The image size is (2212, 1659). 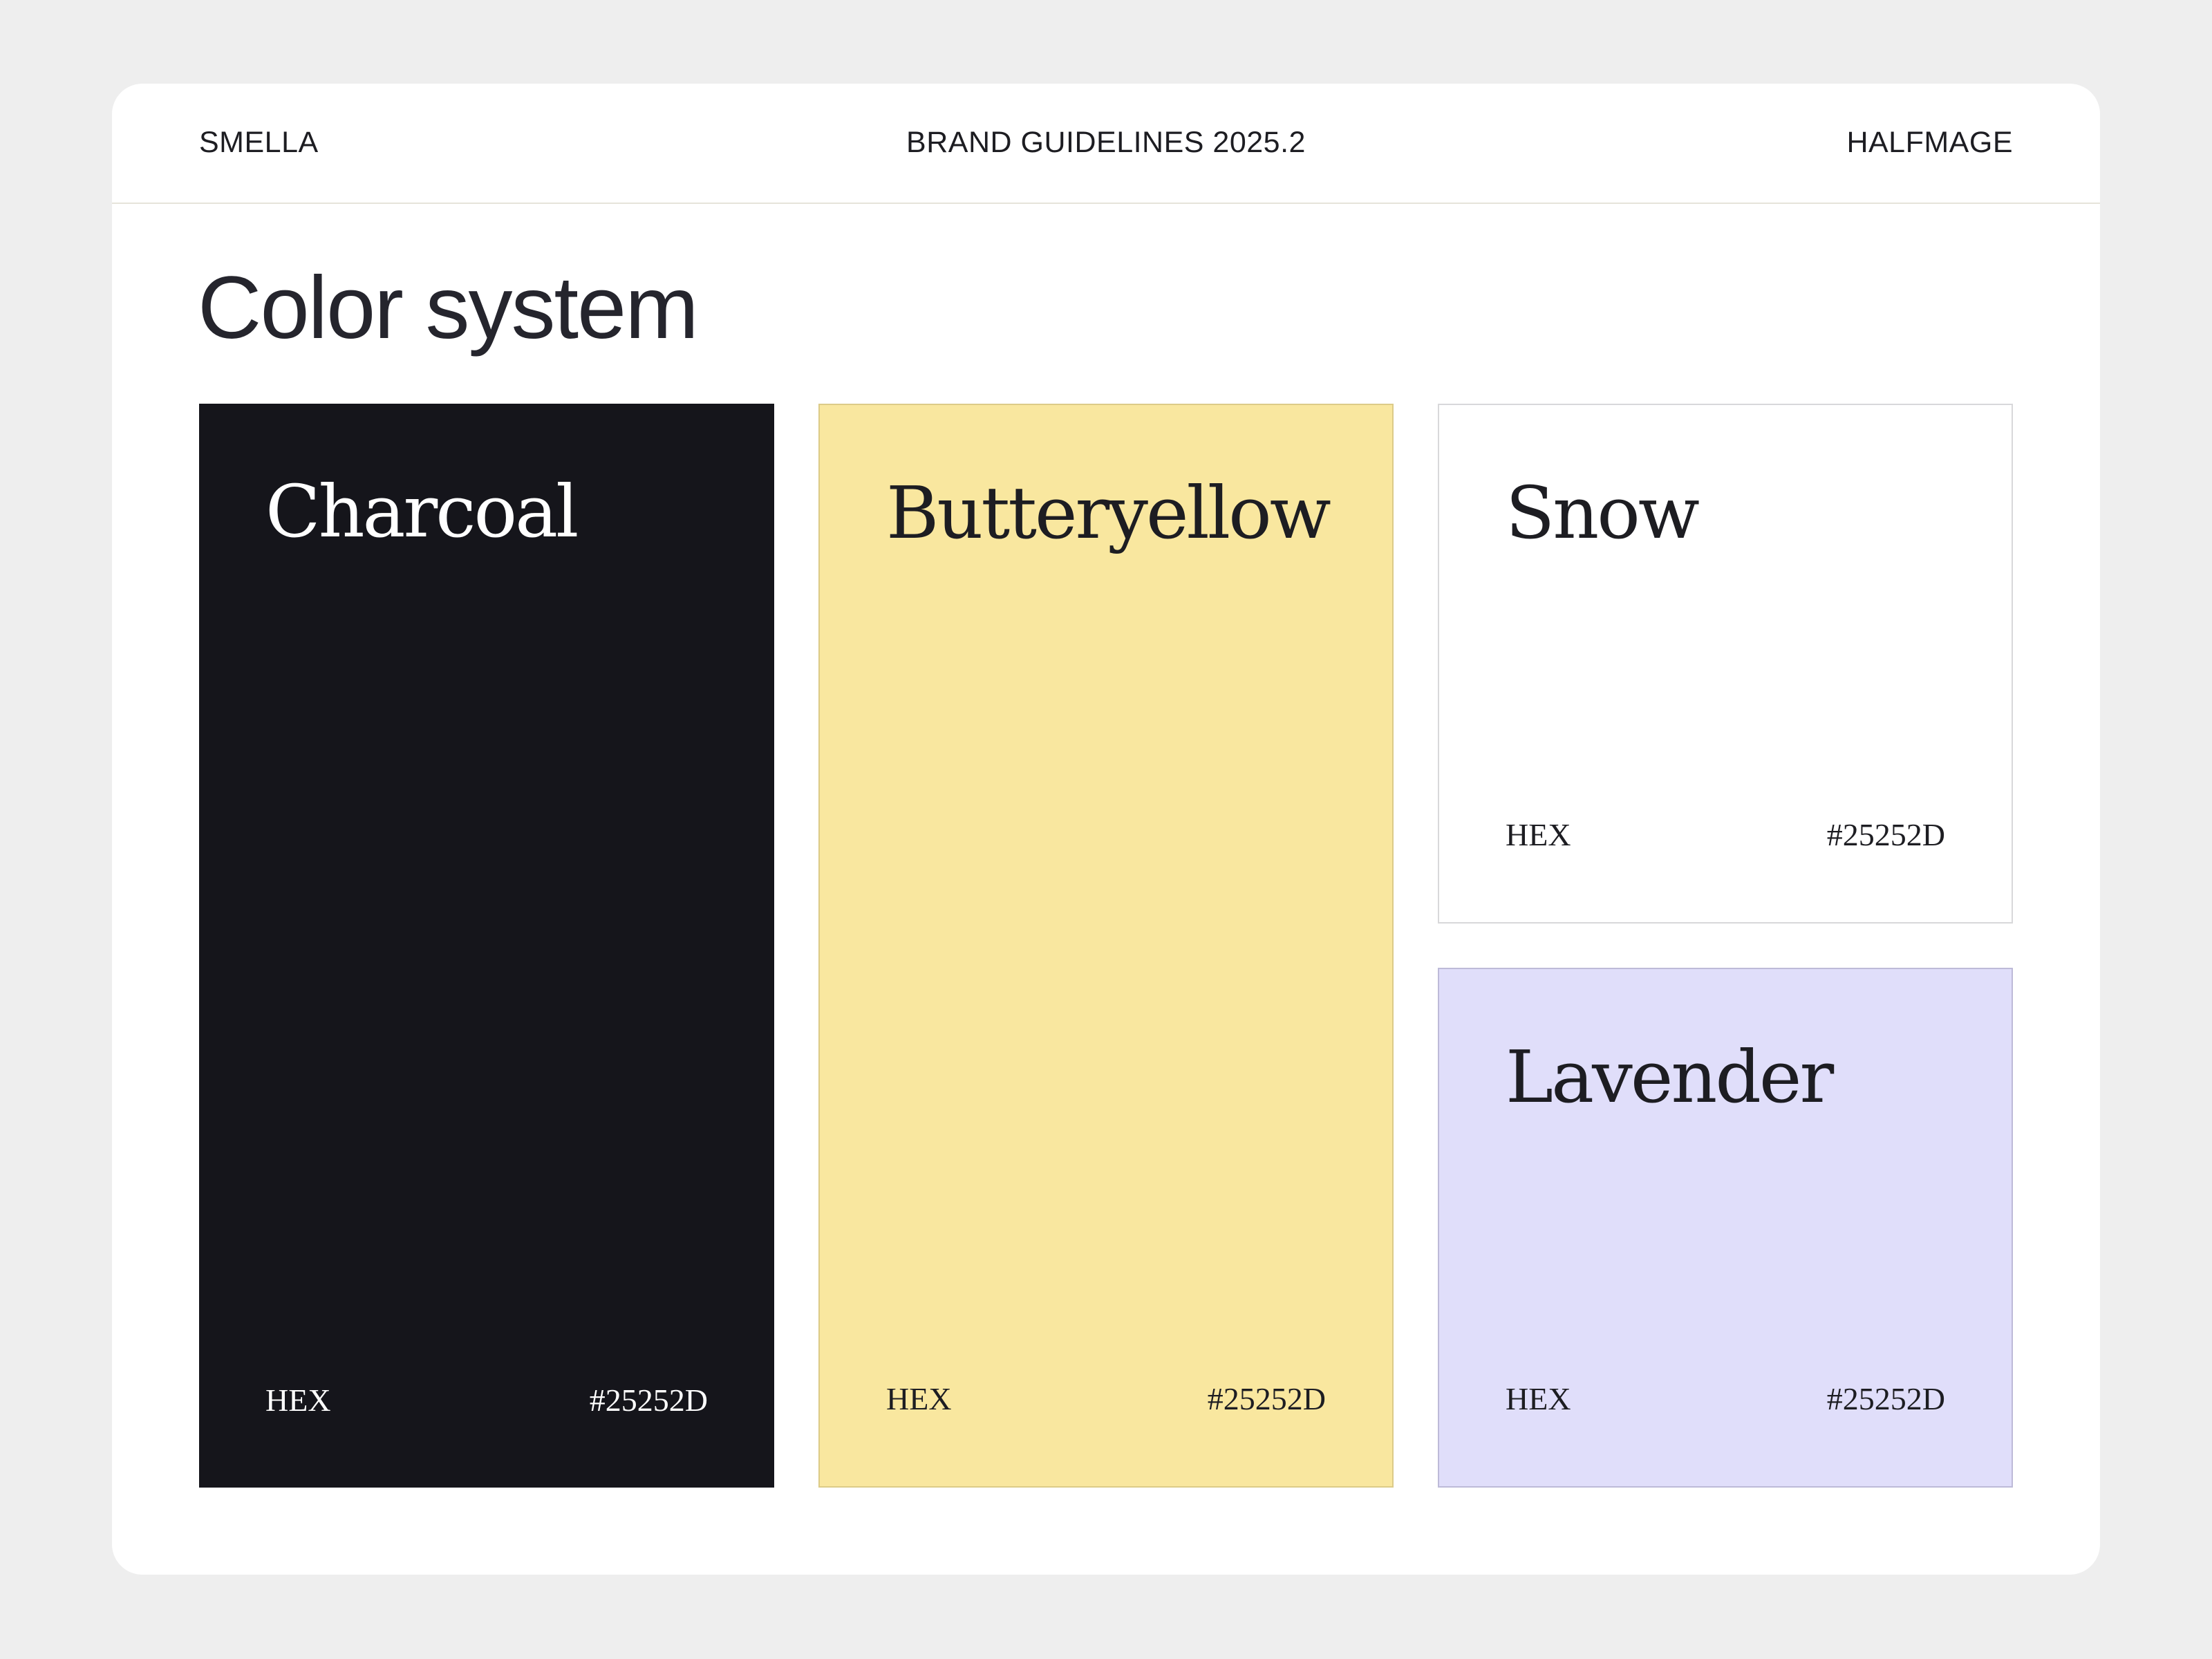 I want to click on document-title: BRAND GUIDELINES 2025.2, so click(x=1106, y=142).